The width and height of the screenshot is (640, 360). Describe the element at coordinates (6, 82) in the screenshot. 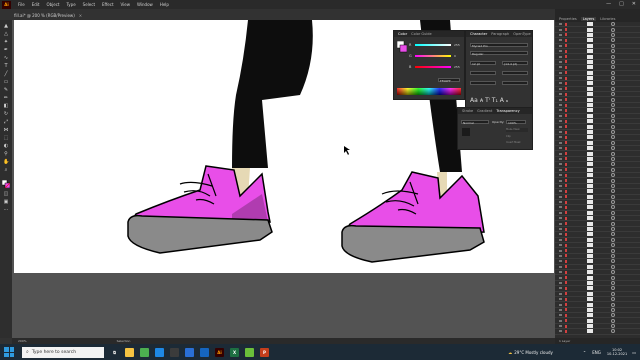

I see `rectangle-tool-icon: ▭` at that location.